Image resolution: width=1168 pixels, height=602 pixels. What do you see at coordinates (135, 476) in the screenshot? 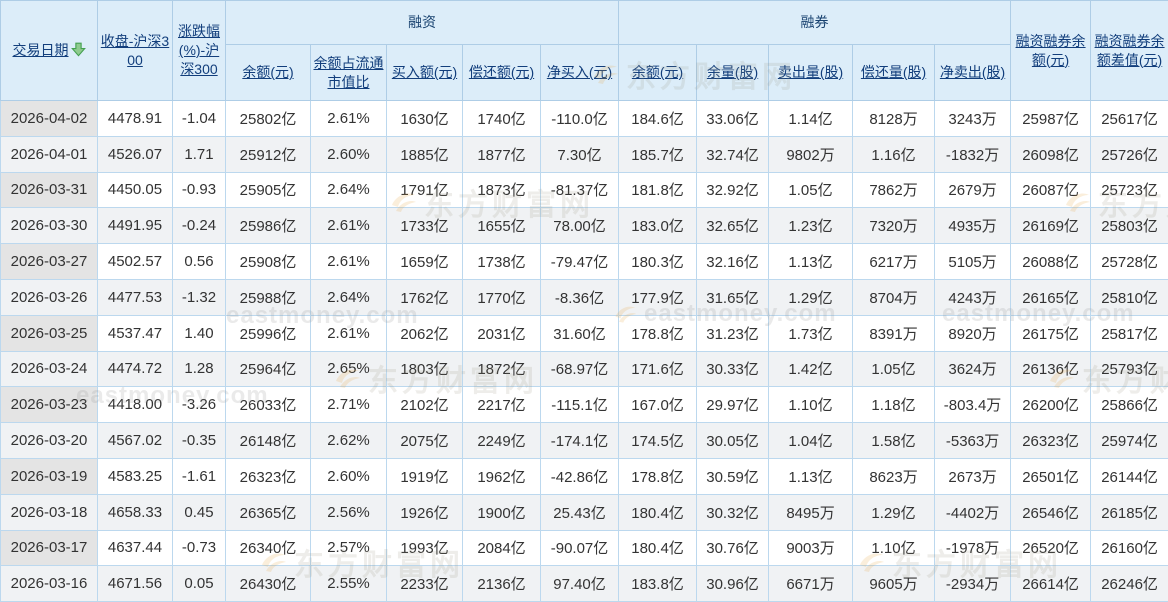
I see `cell-close_hs300: 4583.25` at bounding box center [135, 476].